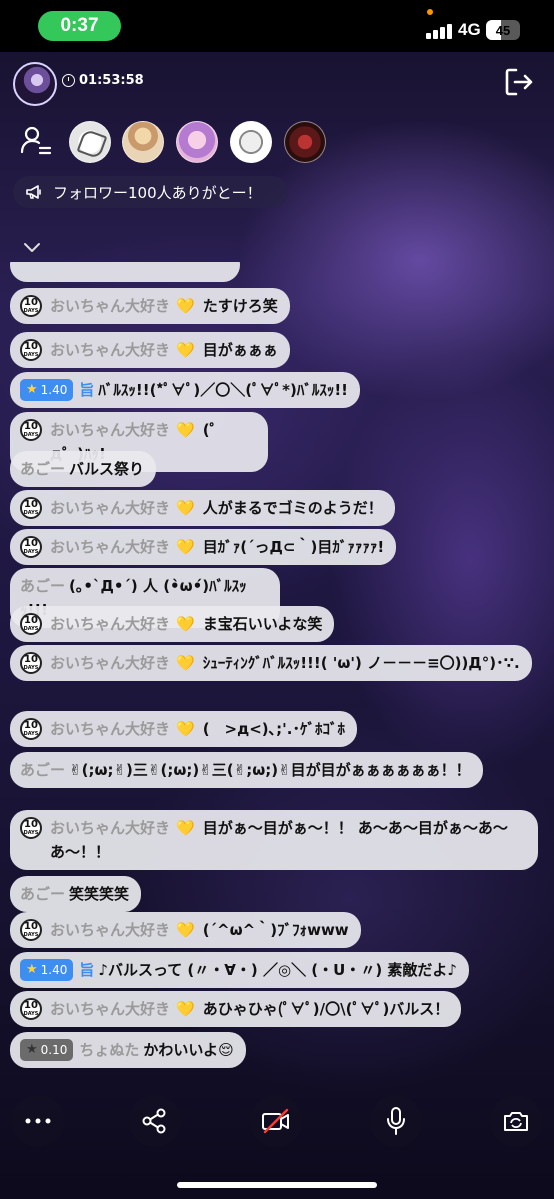 Image resolution: width=554 pixels, height=1199 pixels. Describe the element at coordinates (246, 770) in the screenshot. I see `chat-message: あごー ✌(;ω;✌)三✌(;ω;)✌三(✌;ω;)✌目が目がぁぁぁぁぁぁ！！` at that location.